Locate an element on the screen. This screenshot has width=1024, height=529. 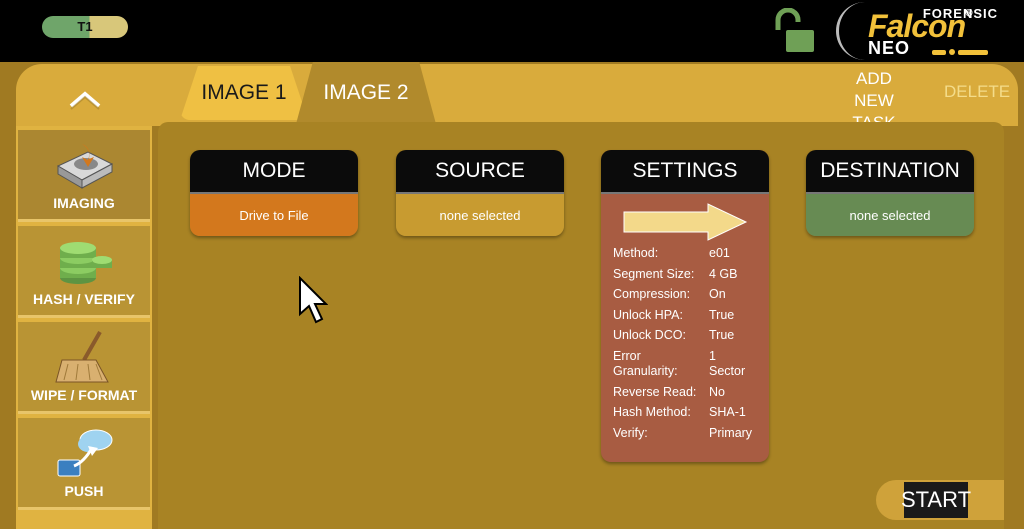
card-title: DESTINATION is located at coordinates (890, 172).